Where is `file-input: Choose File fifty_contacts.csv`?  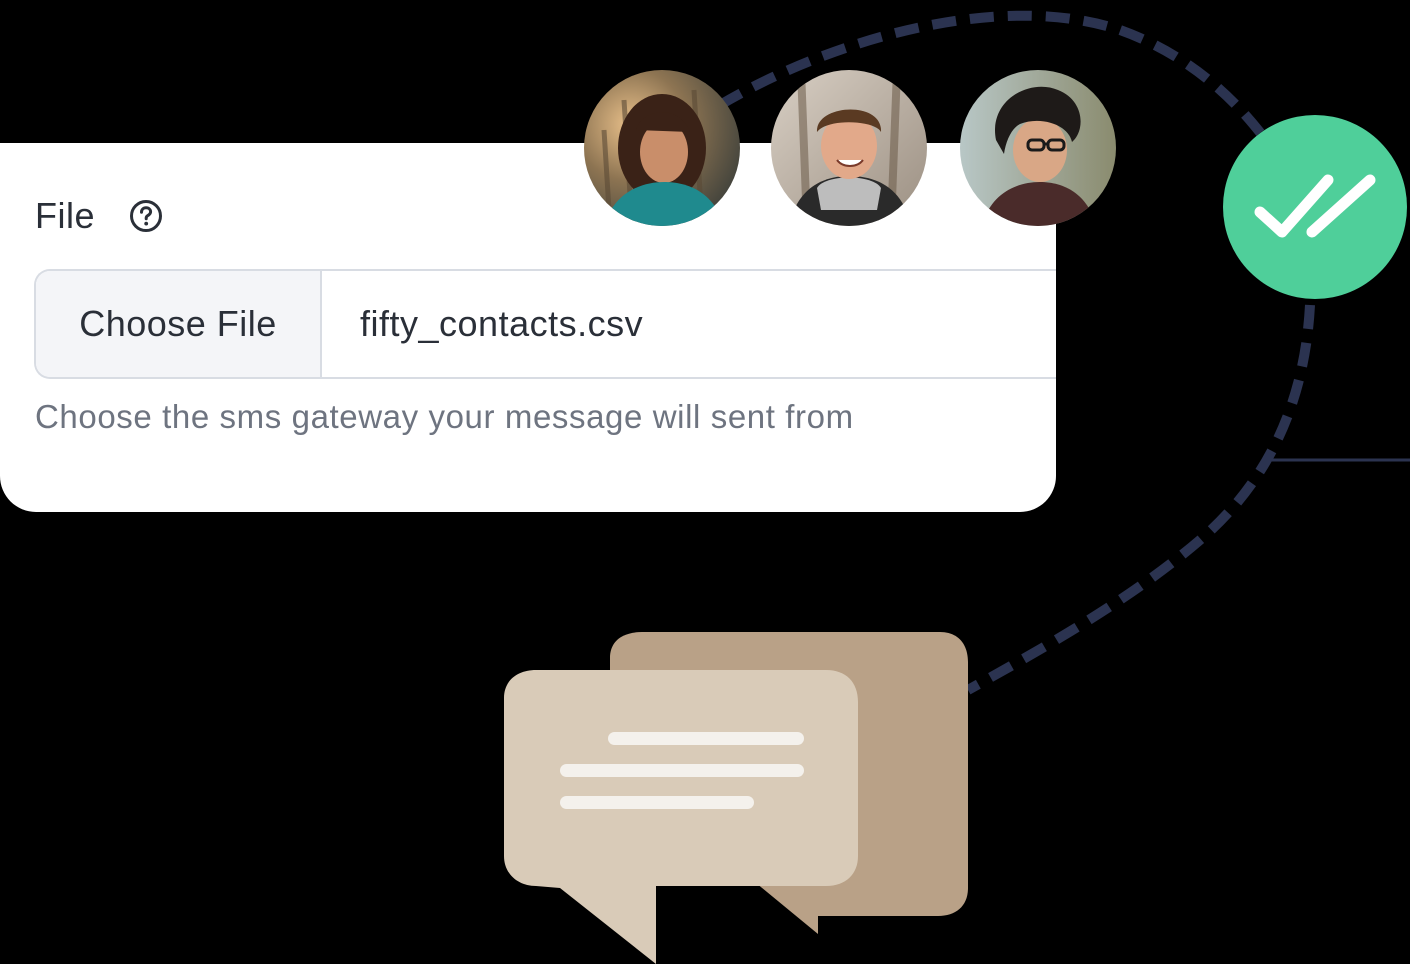 file-input: Choose File fifty_contacts.csv is located at coordinates (545, 324).